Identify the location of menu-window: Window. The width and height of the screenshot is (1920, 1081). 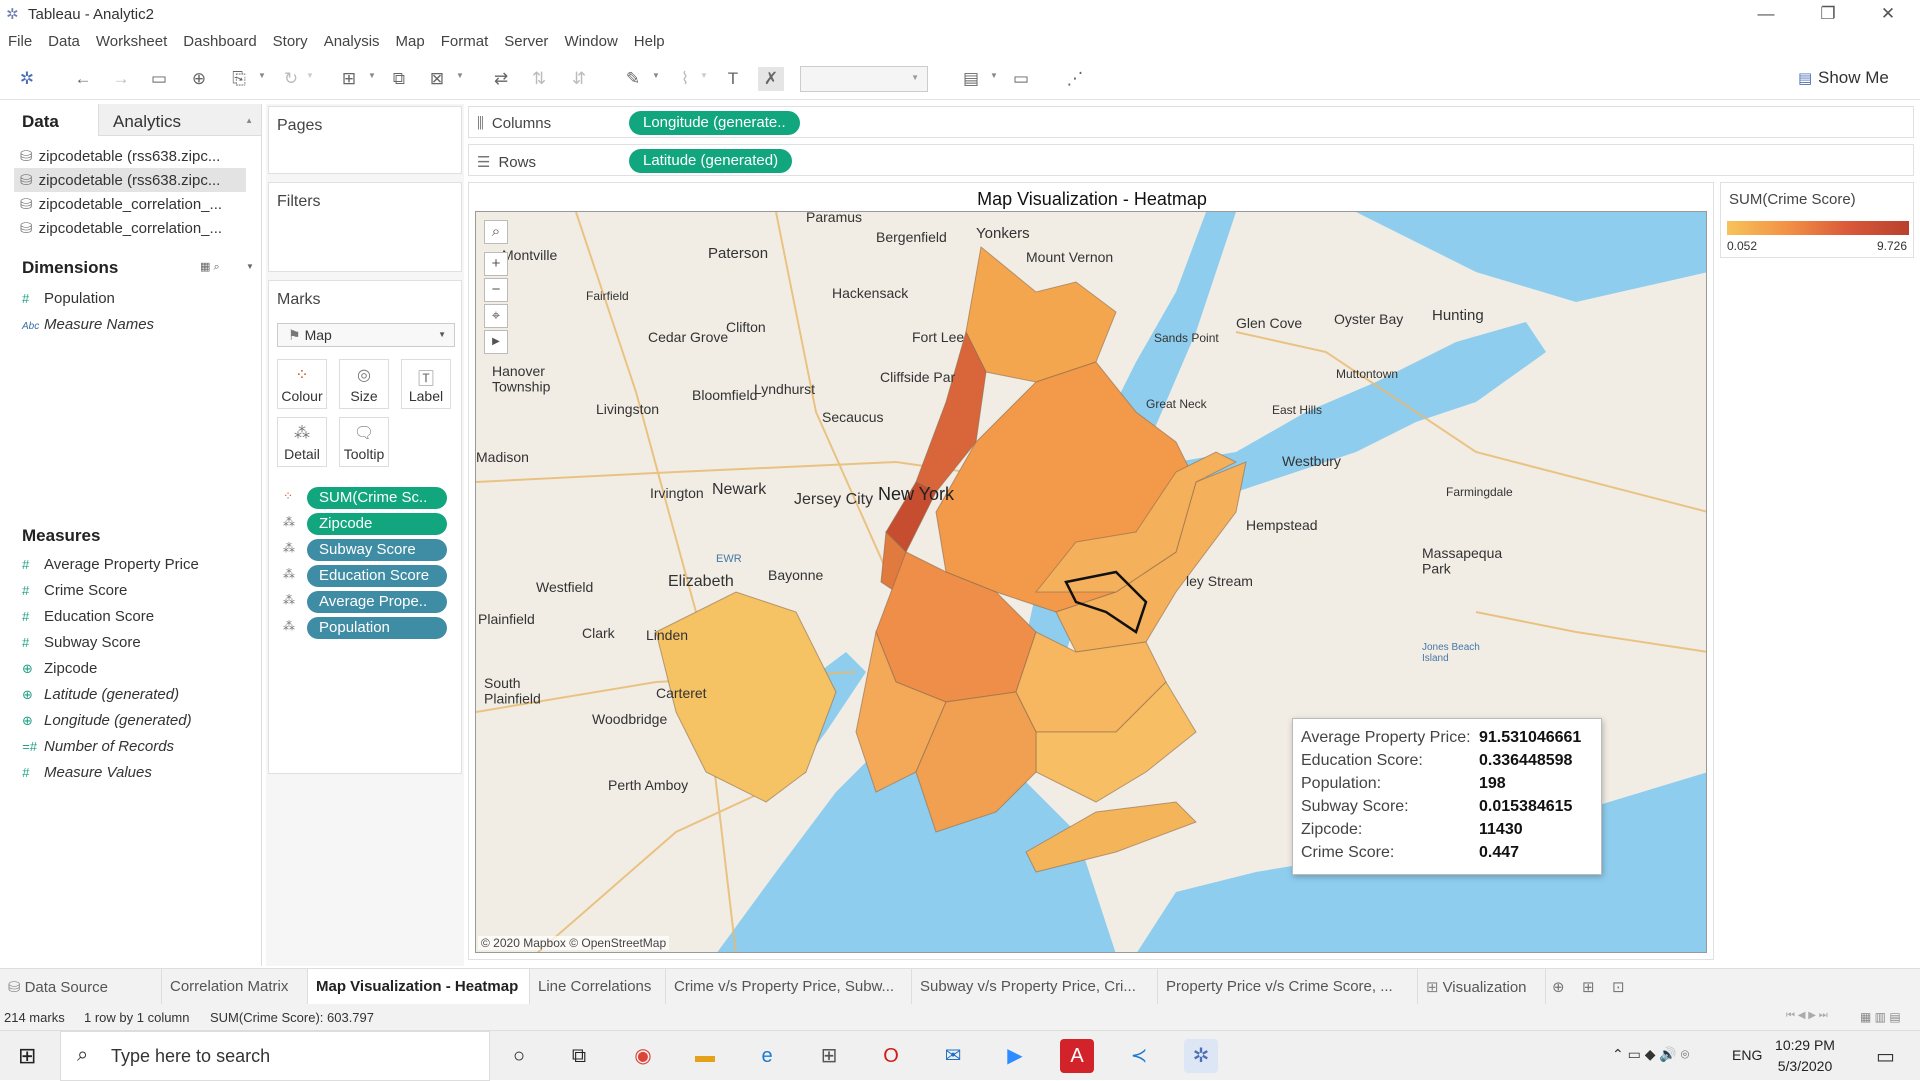
(590, 40).